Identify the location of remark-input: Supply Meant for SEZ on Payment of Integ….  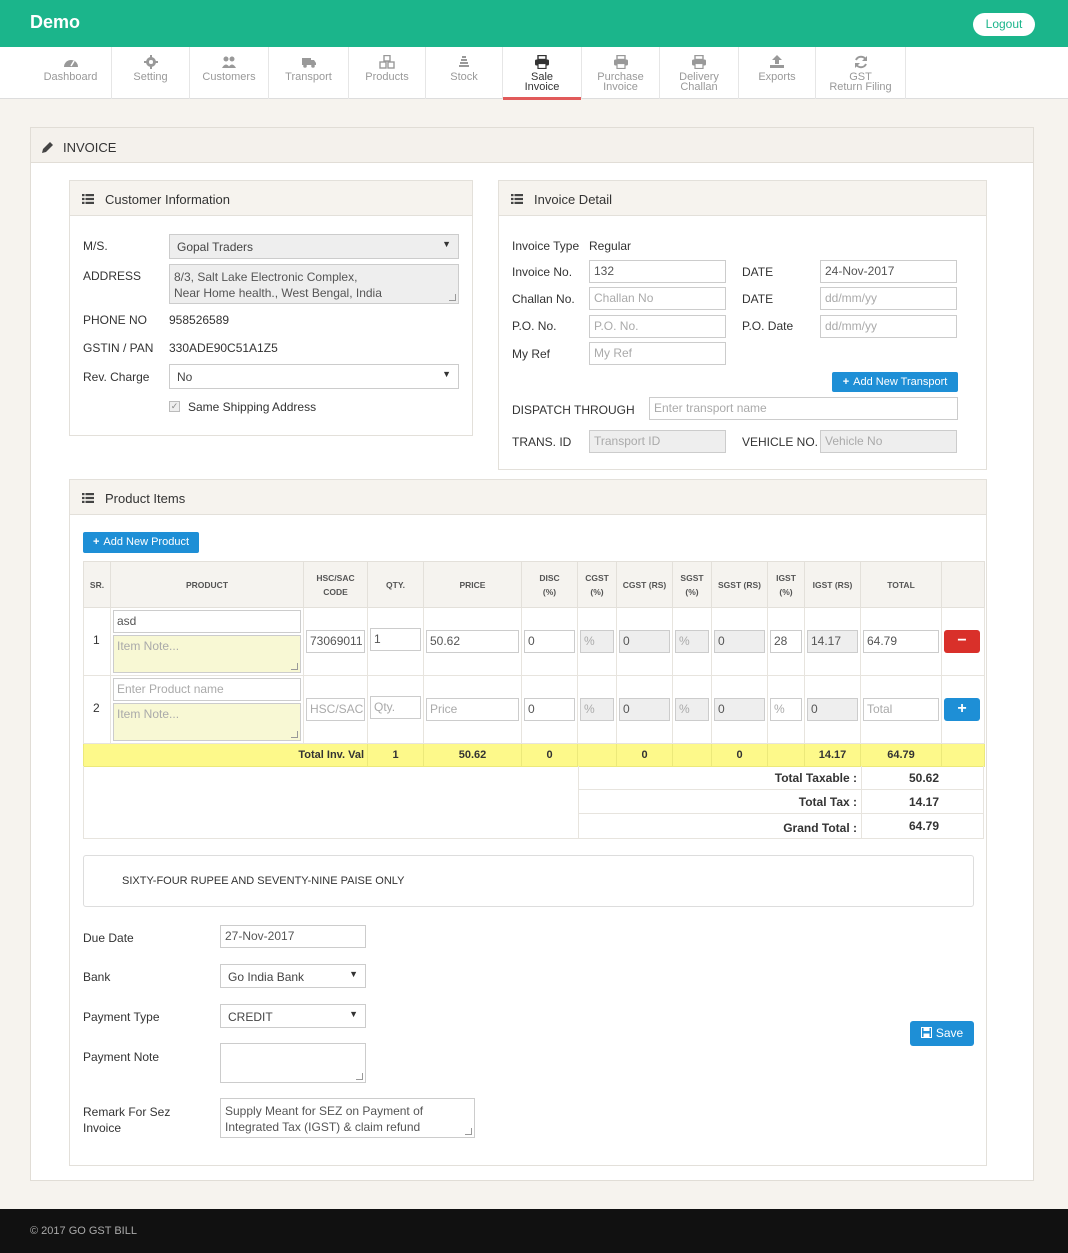
(347, 1118).